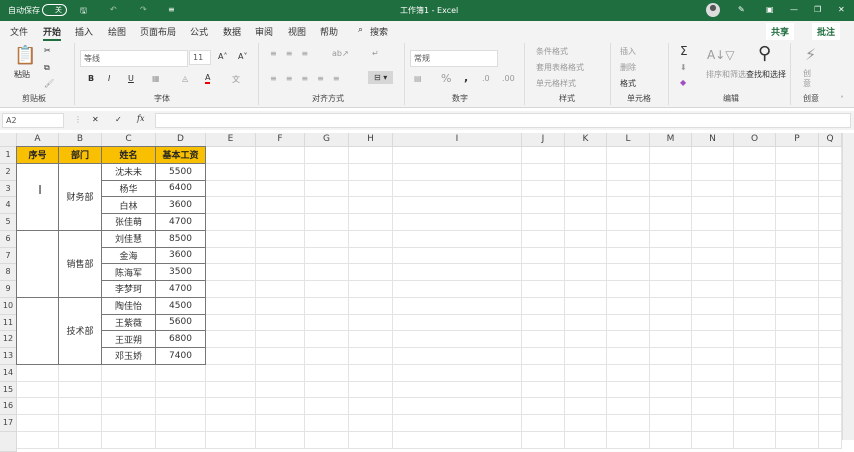  What do you see at coordinates (118, 119) in the screenshot?
I see `enter-icon: ✓` at bounding box center [118, 119].